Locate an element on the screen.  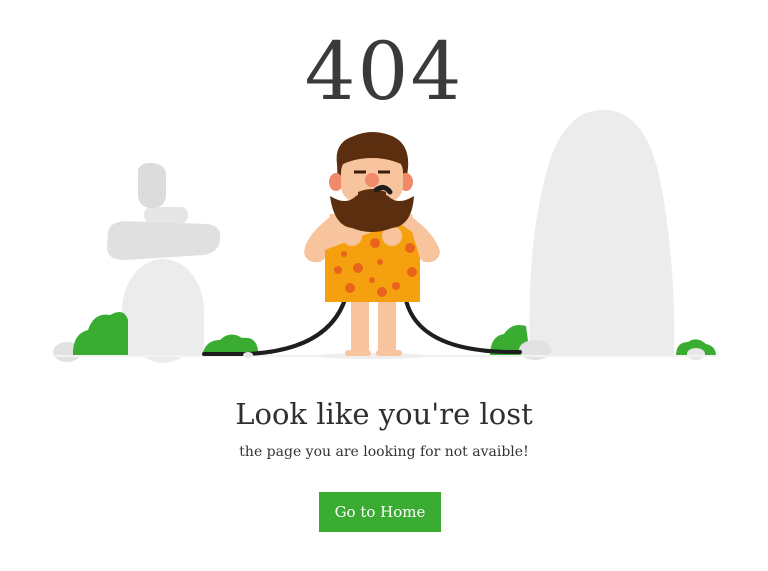
lost-headline: Look like you're lost is located at coordinates (384, 414).